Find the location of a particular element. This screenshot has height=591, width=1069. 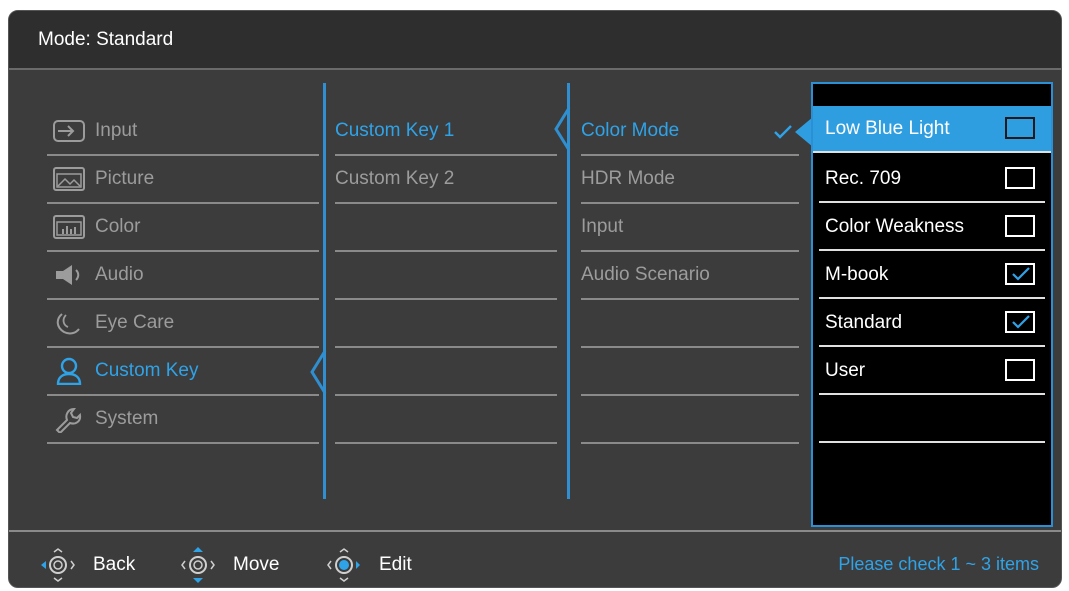

option-label: Rec. 709 is located at coordinates (863, 178).